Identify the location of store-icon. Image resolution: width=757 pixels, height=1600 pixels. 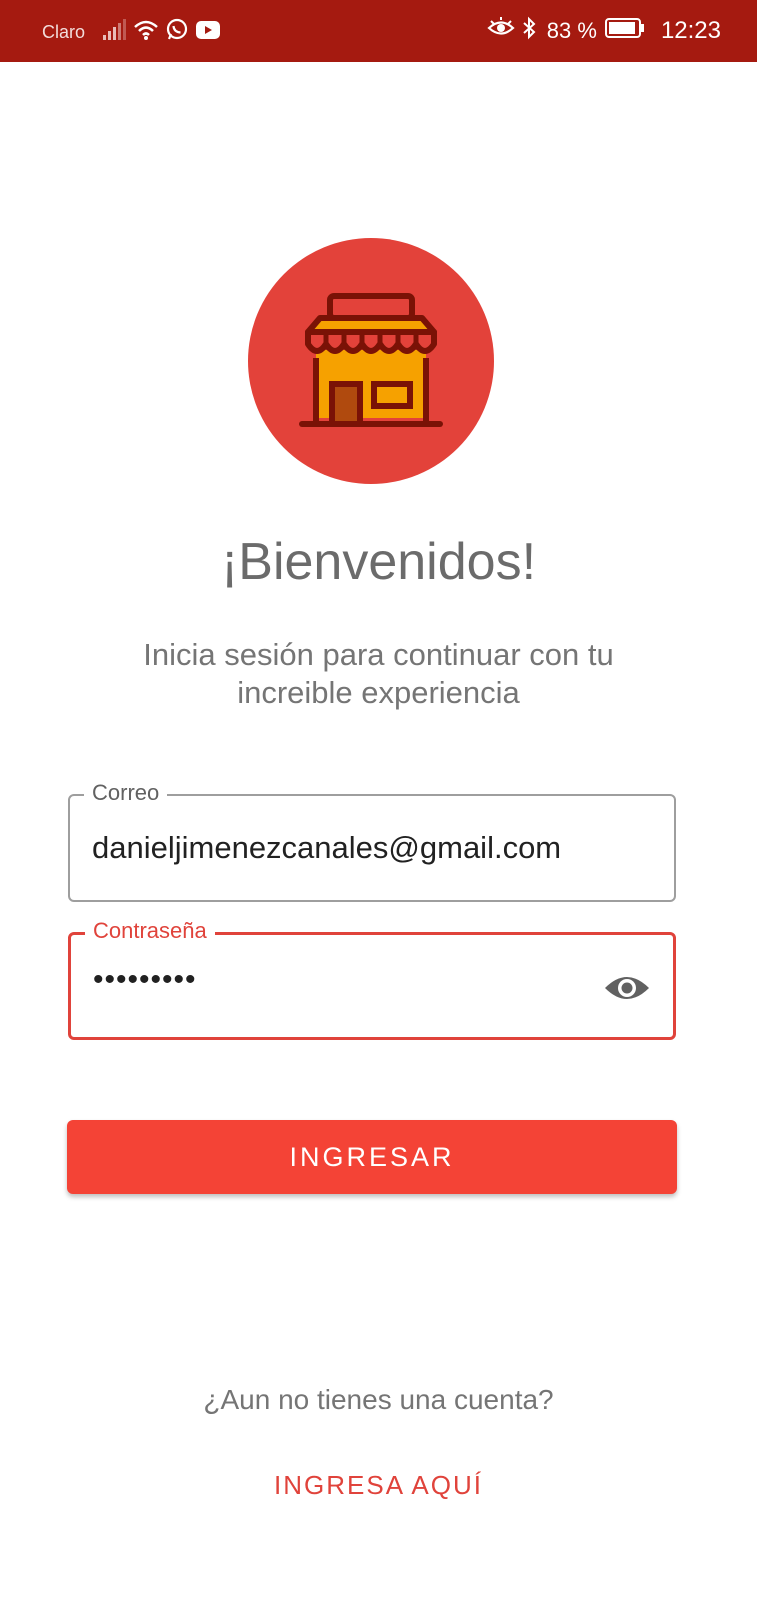
(371, 360).